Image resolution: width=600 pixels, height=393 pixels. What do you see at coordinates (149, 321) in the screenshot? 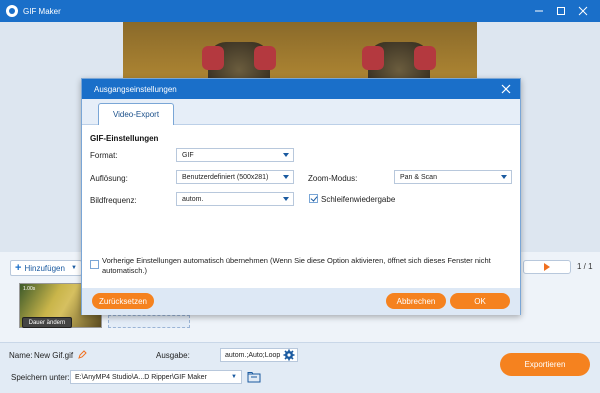
I see `add-clip-dropzone` at bounding box center [149, 321].